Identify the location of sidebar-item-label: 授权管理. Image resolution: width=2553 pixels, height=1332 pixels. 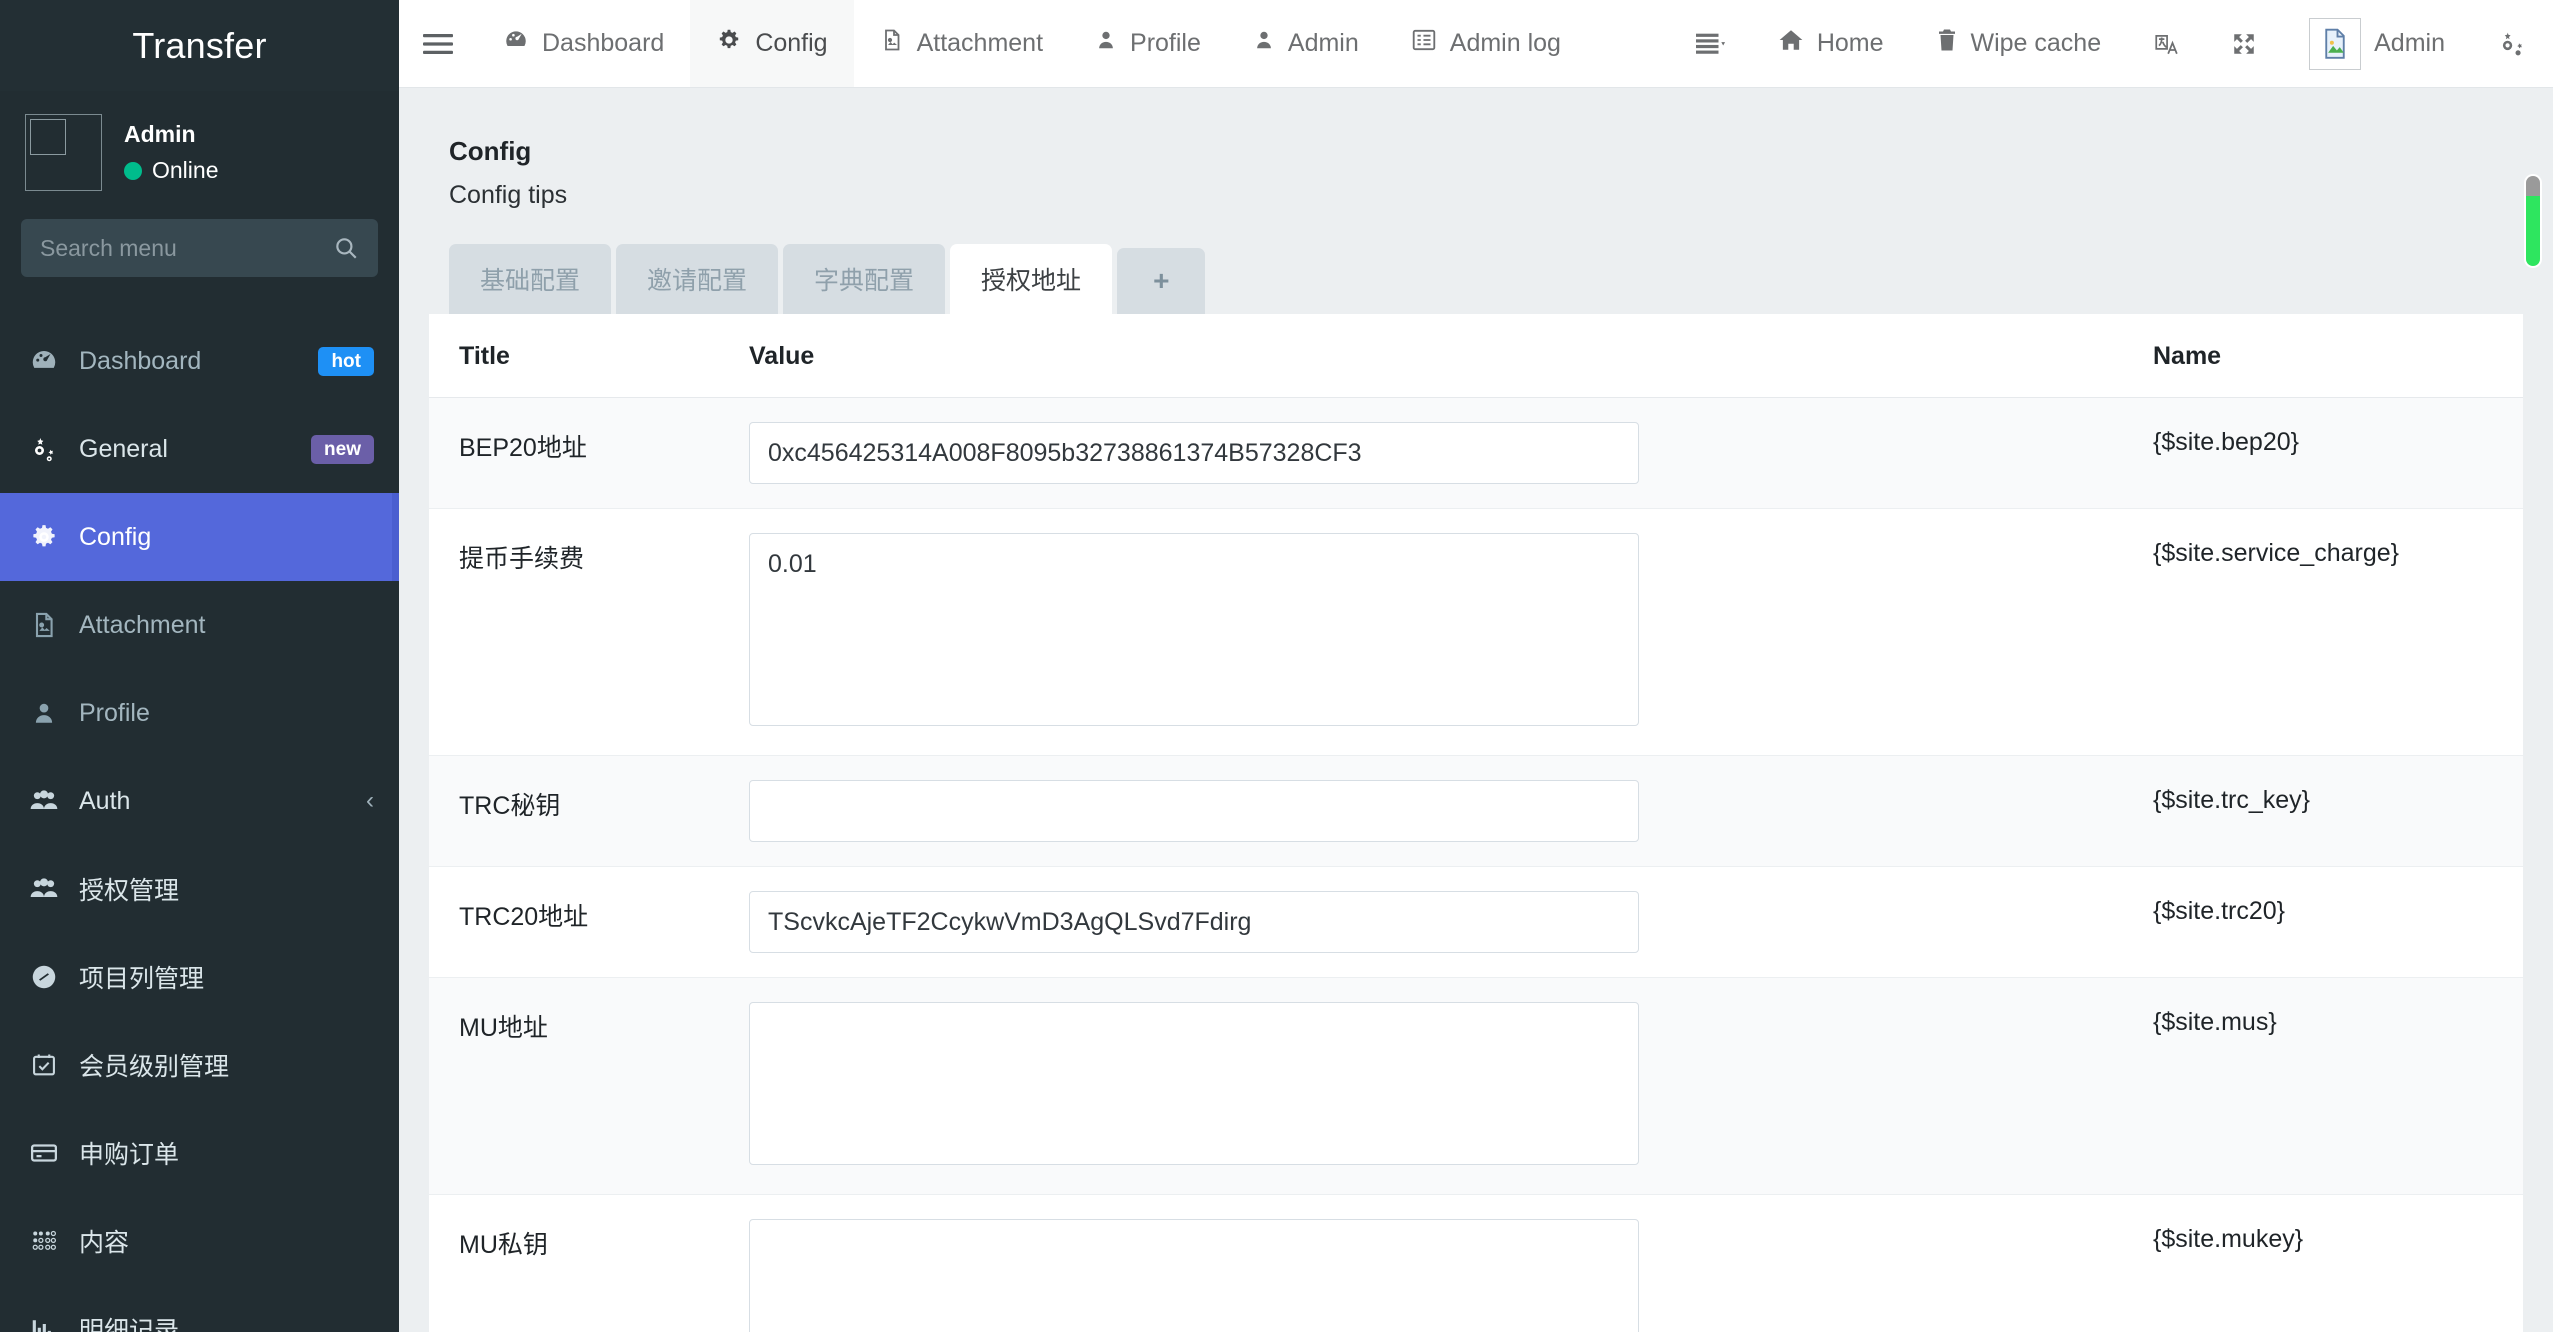
(129, 891).